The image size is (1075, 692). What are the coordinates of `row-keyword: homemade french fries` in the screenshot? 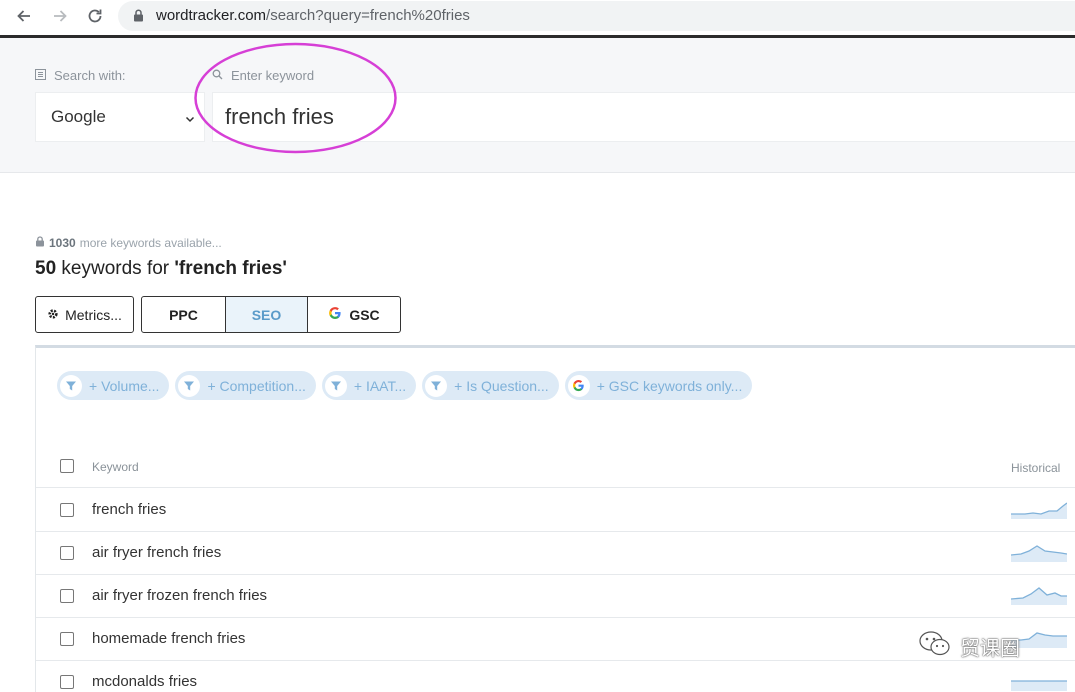 It's located at (168, 638).